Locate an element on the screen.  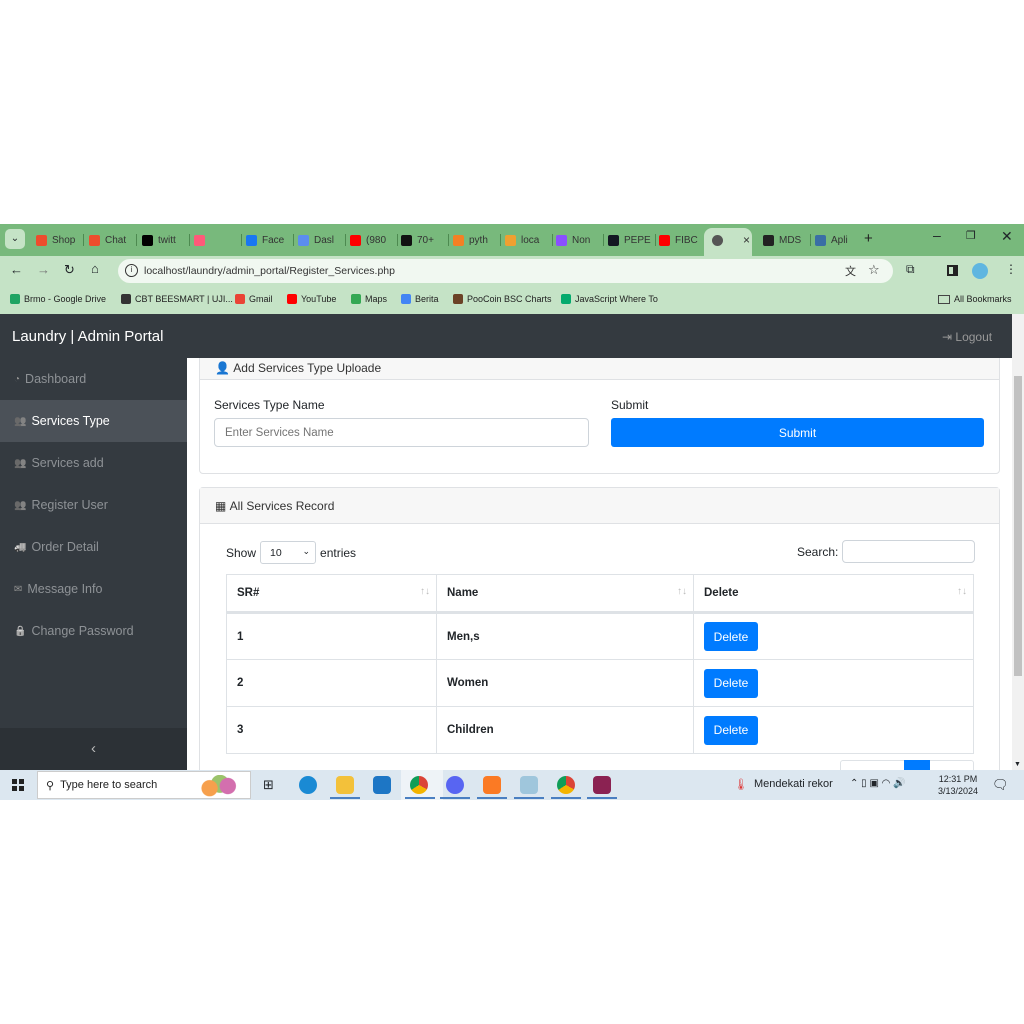
scroll-down-arrow: ▼ is located at coordinates (1017, 764).